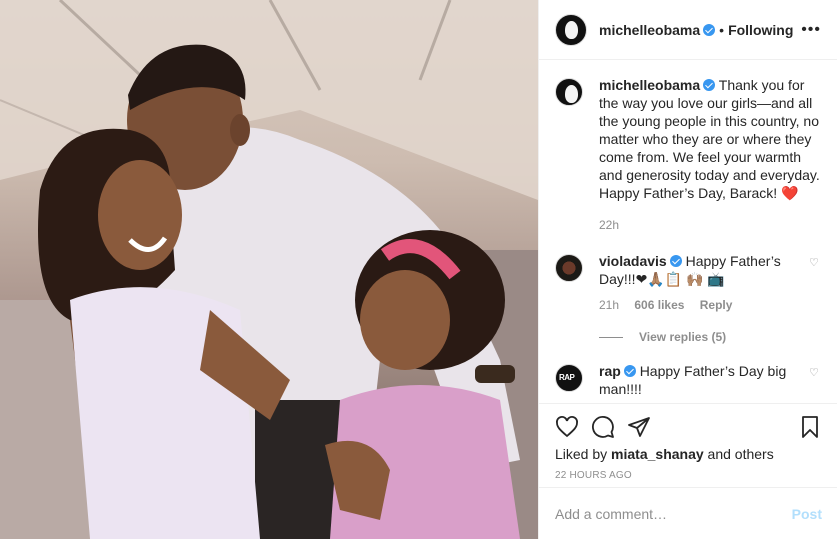 This screenshot has width=837, height=539. What do you see at coordinates (710, 337) in the screenshot?
I see `view-replies-button: View replies (5)` at bounding box center [710, 337].